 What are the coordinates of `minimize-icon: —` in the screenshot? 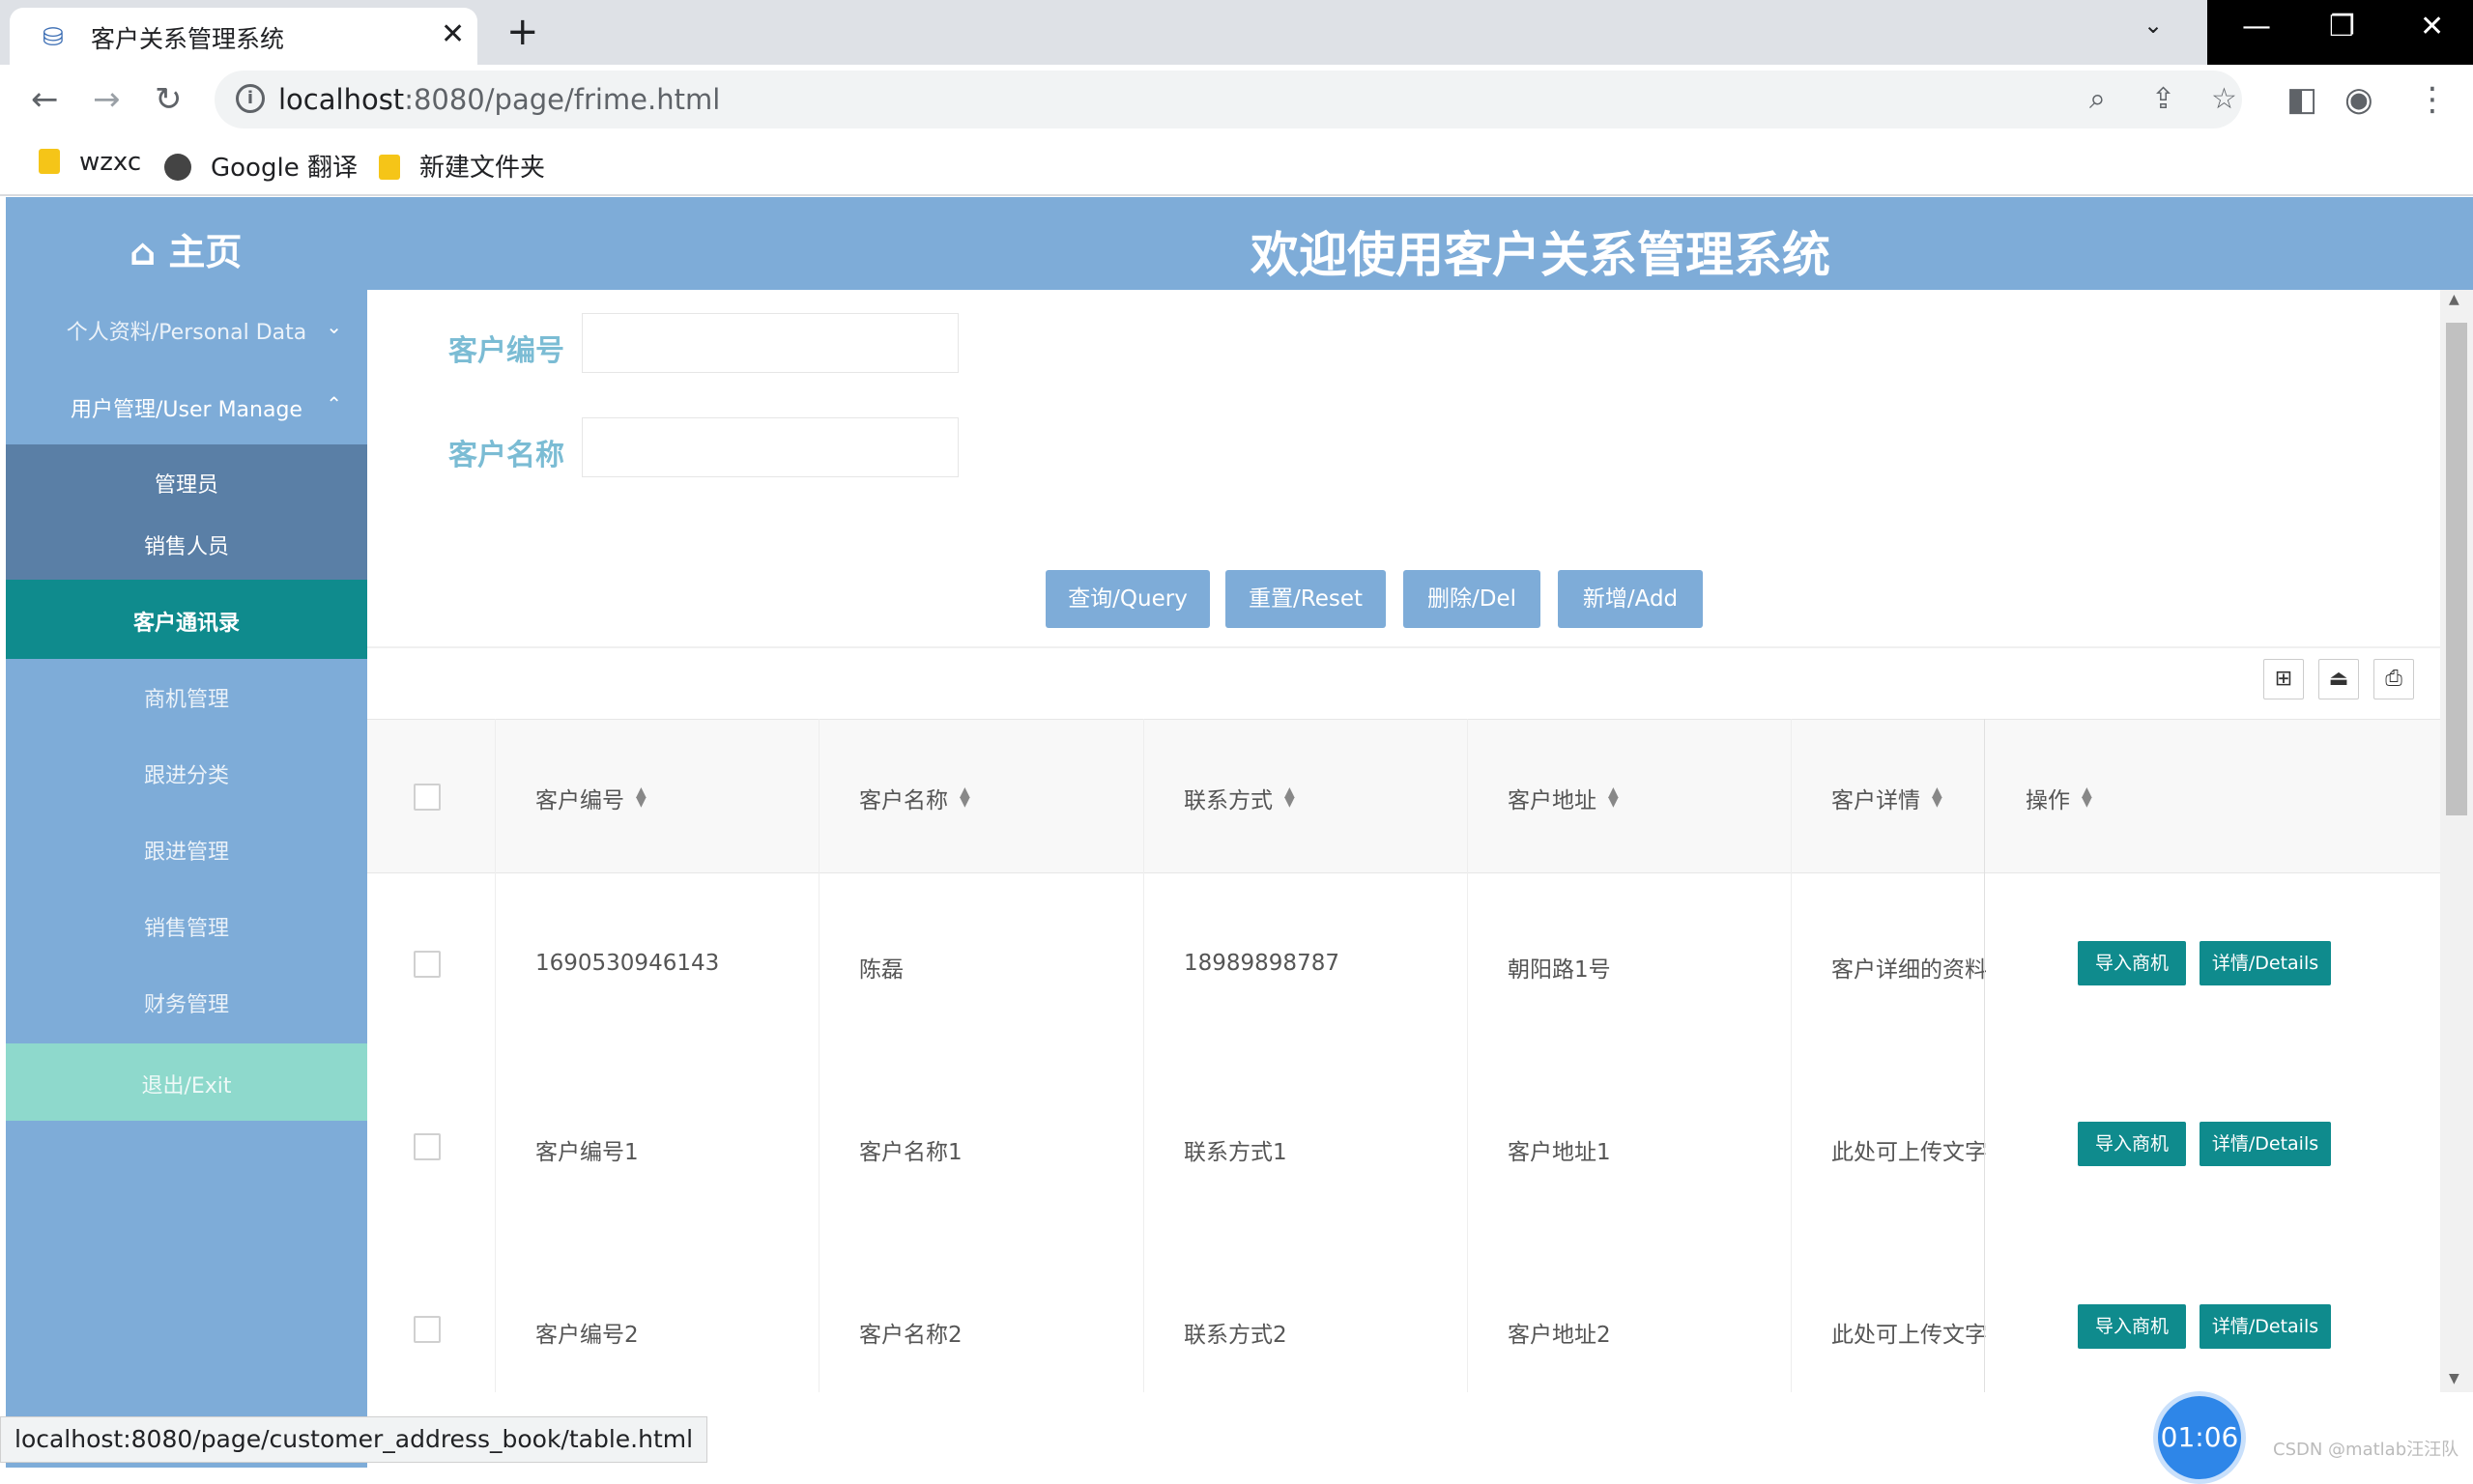 It's located at (2256, 27).